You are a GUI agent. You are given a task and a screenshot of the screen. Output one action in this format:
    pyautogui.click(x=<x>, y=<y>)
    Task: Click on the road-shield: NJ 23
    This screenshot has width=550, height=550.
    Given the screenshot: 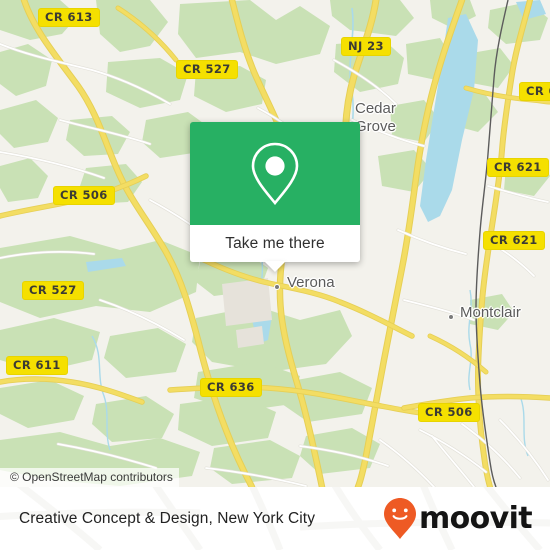 What is the action you would take?
    pyautogui.click(x=366, y=46)
    